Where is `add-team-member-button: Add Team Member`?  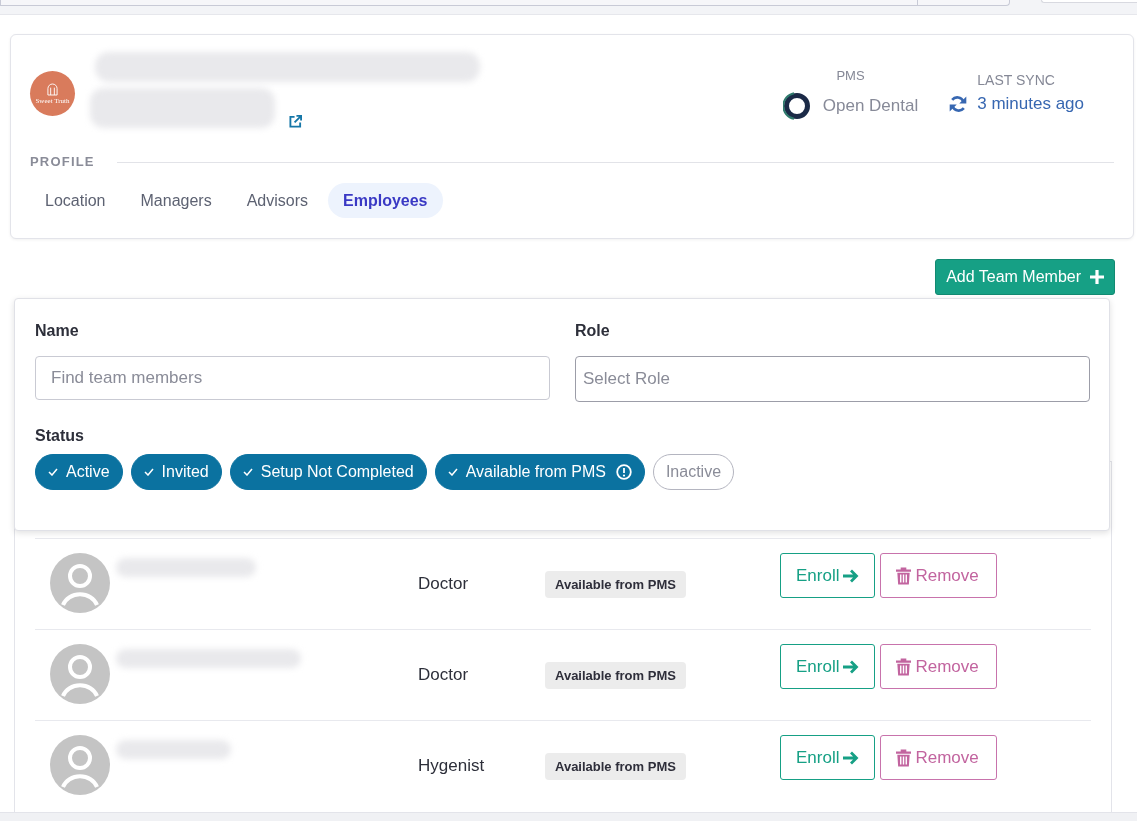
add-team-member-button: Add Team Member is located at coordinates (1025, 277).